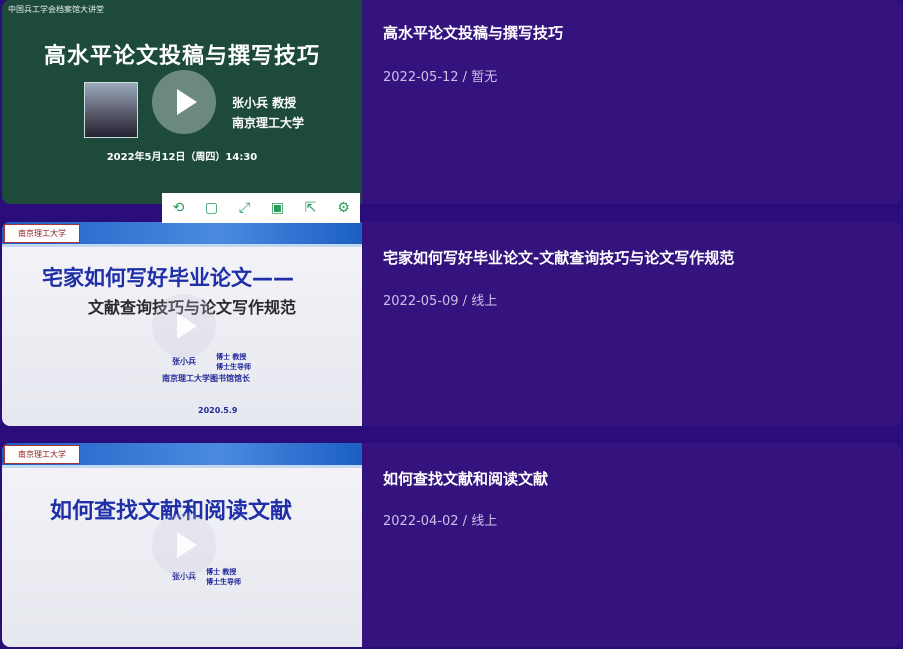 The height and width of the screenshot is (649, 903). Describe the element at coordinates (179, 208) in the screenshot. I see `replay-icon: ⟲` at that location.